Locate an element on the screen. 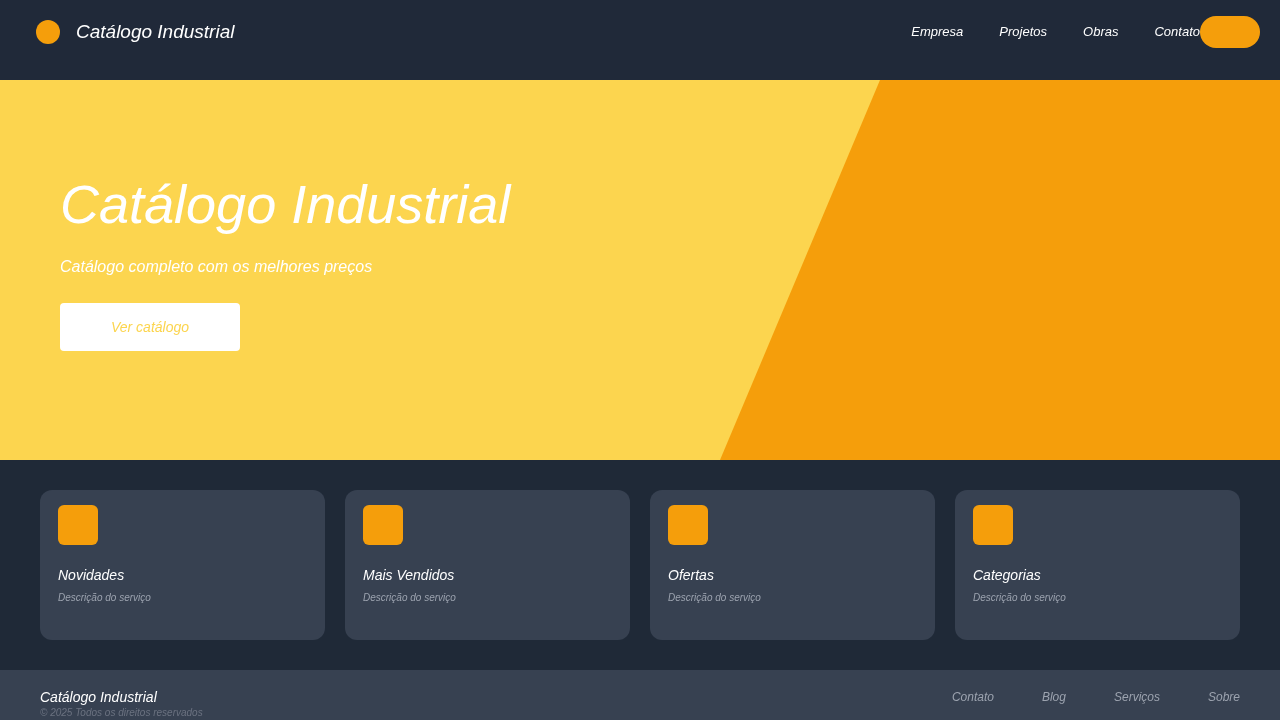 The width and height of the screenshot is (1280, 720). footer-title: Catálogo Industrial is located at coordinates (98, 697).